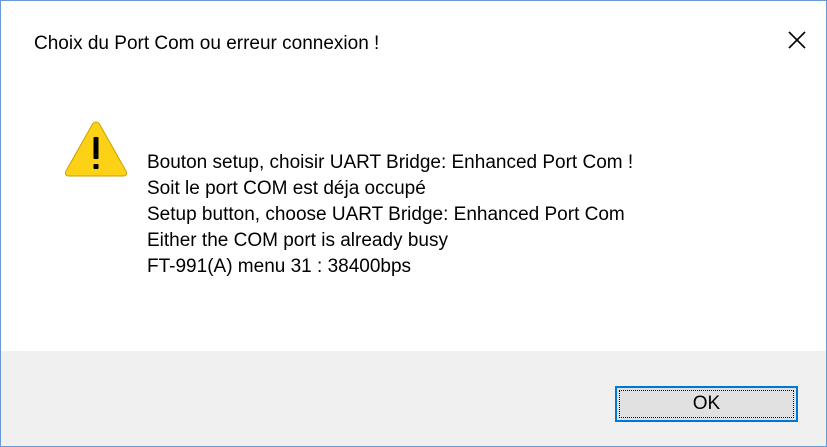  What do you see at coordinates (96, 149) in the screenshot?
I see `warning-icon` at bounding box center [96, 149].